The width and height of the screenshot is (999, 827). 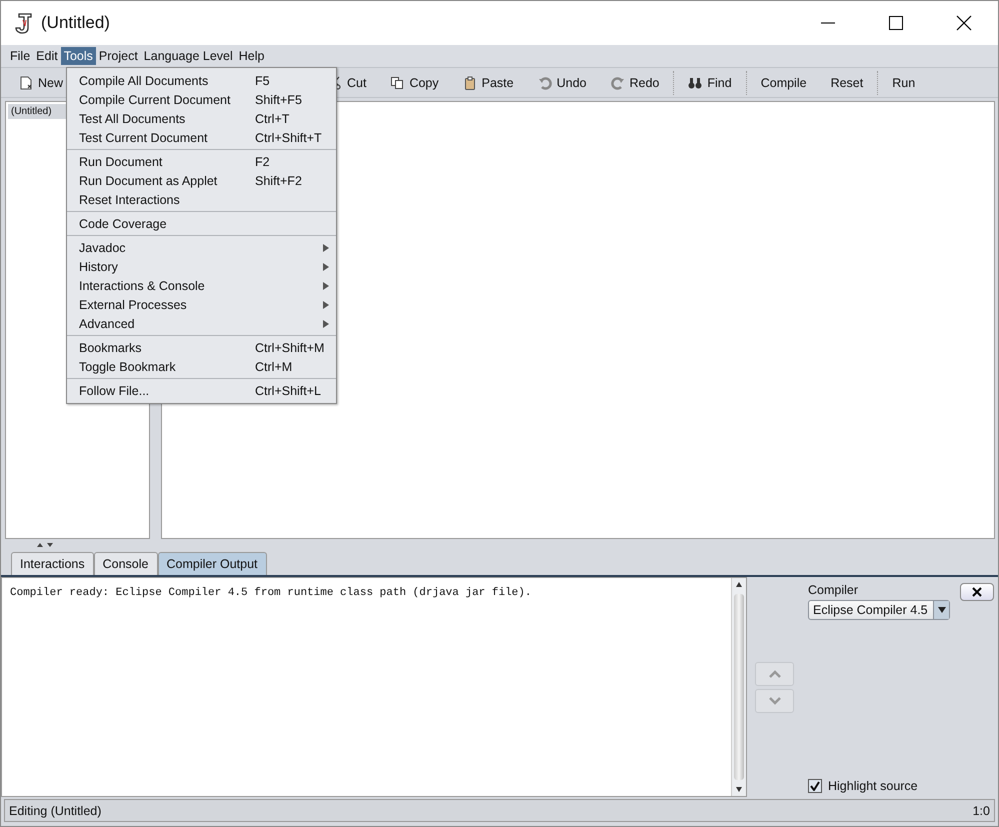 What do you see at coordinates (270, 593) in the screenshot?
I see `output-text: Compiler ready: Eclipse Compiler 4.5 from runtime class path (drjava jar file).` at bounding box center [270, 593].